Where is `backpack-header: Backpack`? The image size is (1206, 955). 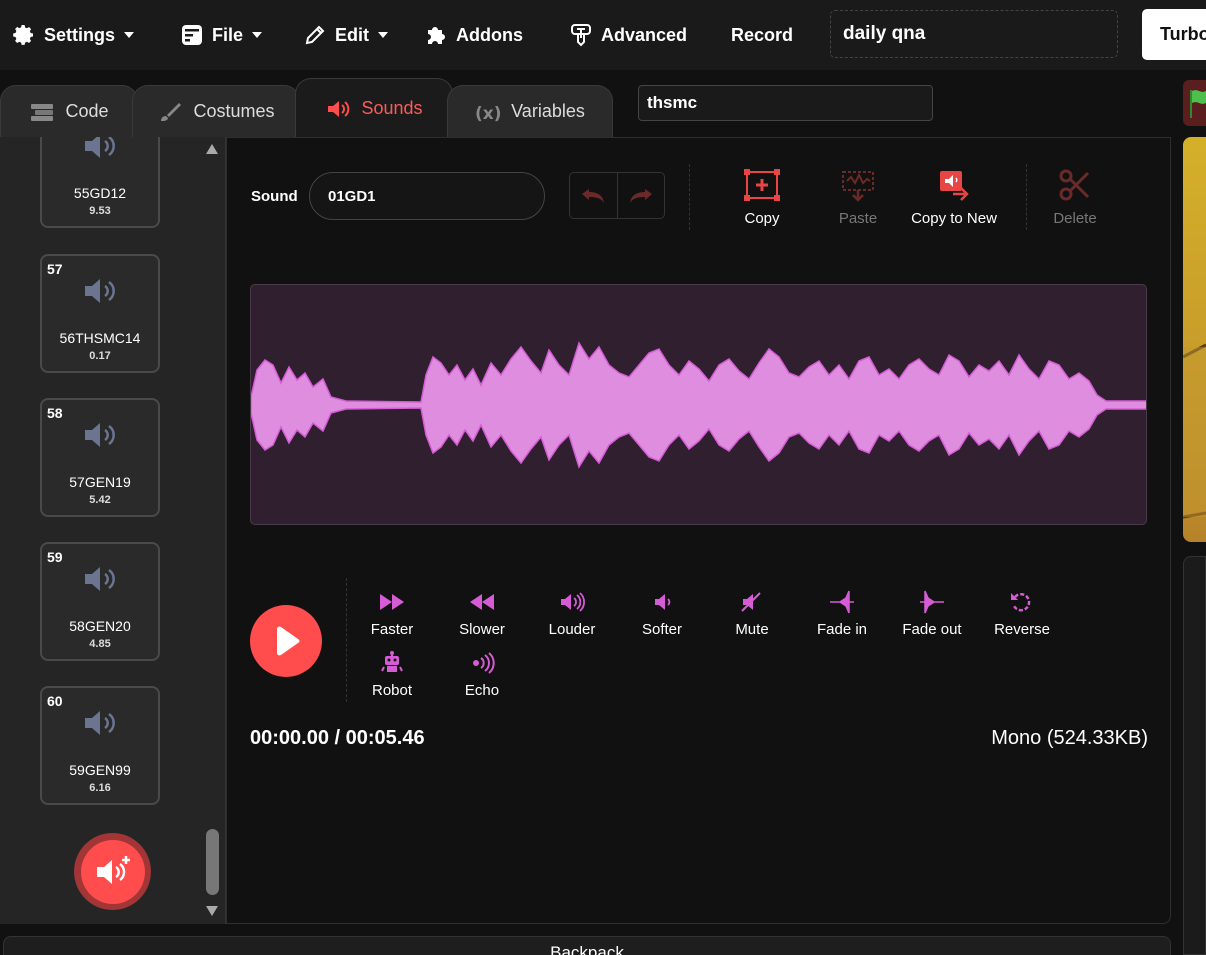 backpack-header: Backpack is located at coordinates (587, 945).